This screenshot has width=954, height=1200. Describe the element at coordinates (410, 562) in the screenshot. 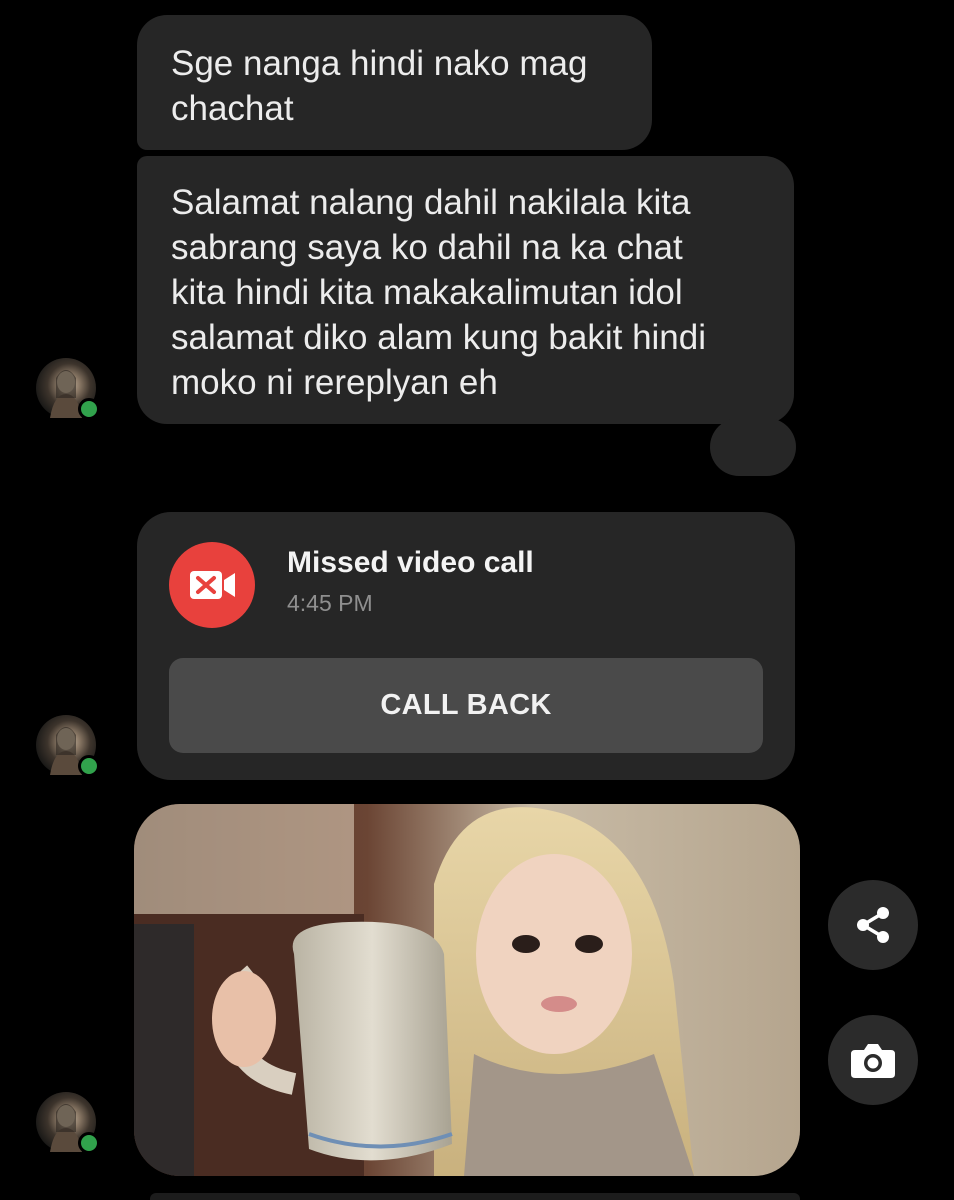

I see `call-title: Missed video call` at that location.